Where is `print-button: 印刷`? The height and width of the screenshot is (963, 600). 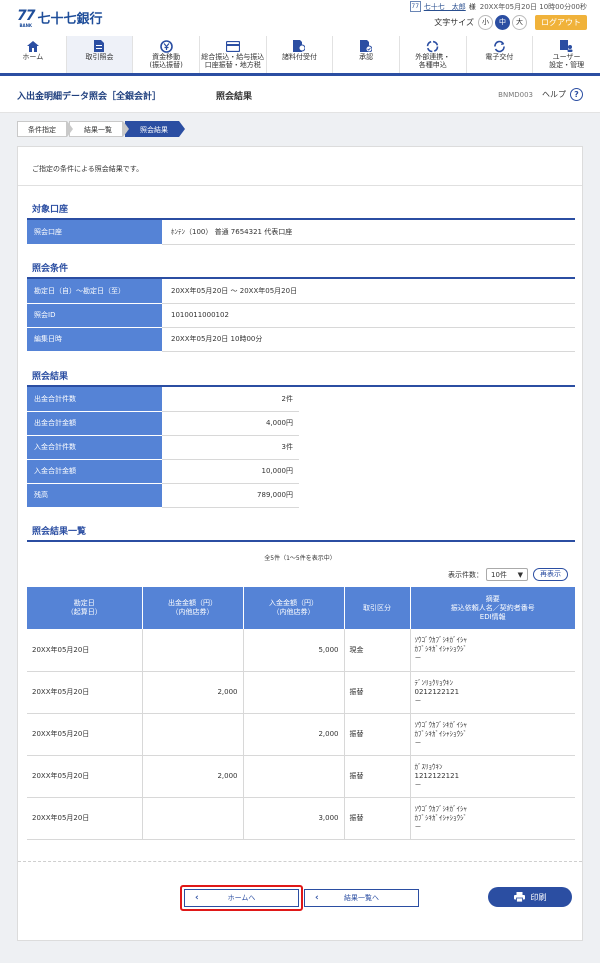
print-button: 印刷 is located at coordinates (530, 897).